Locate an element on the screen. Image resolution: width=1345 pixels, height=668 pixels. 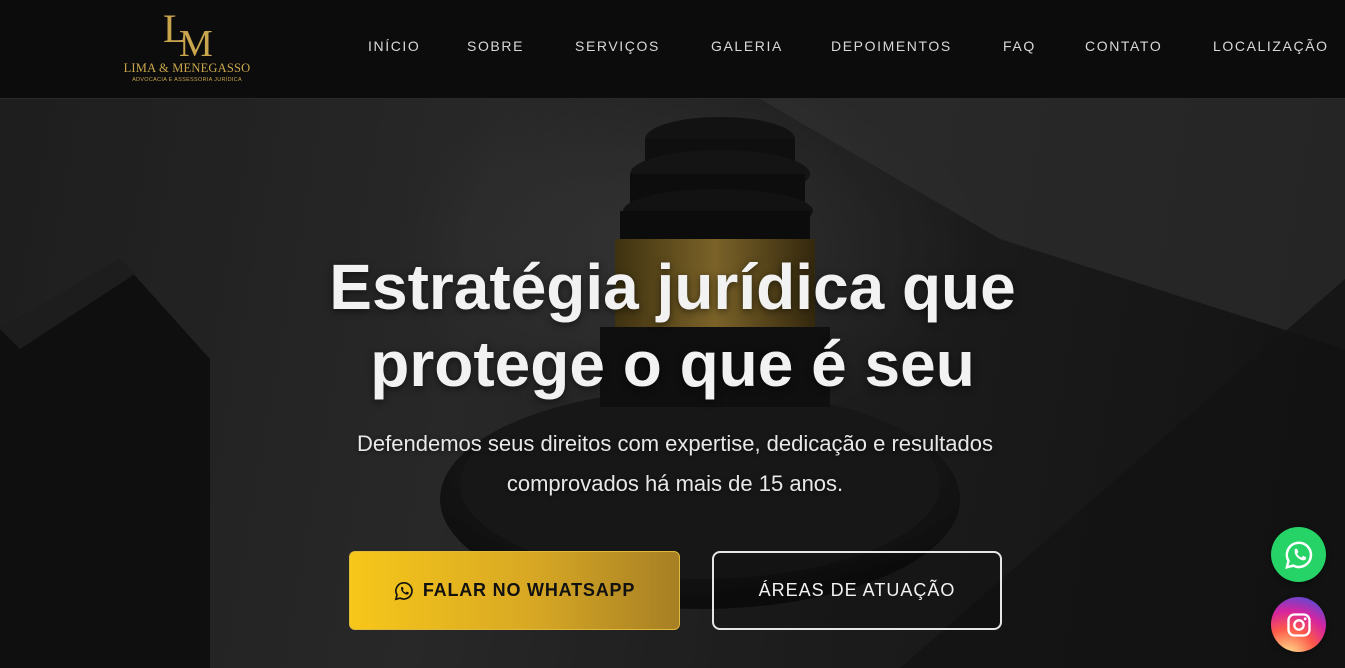
nav-item-inicio: INÍCIO is located at coordinates (394, 46).